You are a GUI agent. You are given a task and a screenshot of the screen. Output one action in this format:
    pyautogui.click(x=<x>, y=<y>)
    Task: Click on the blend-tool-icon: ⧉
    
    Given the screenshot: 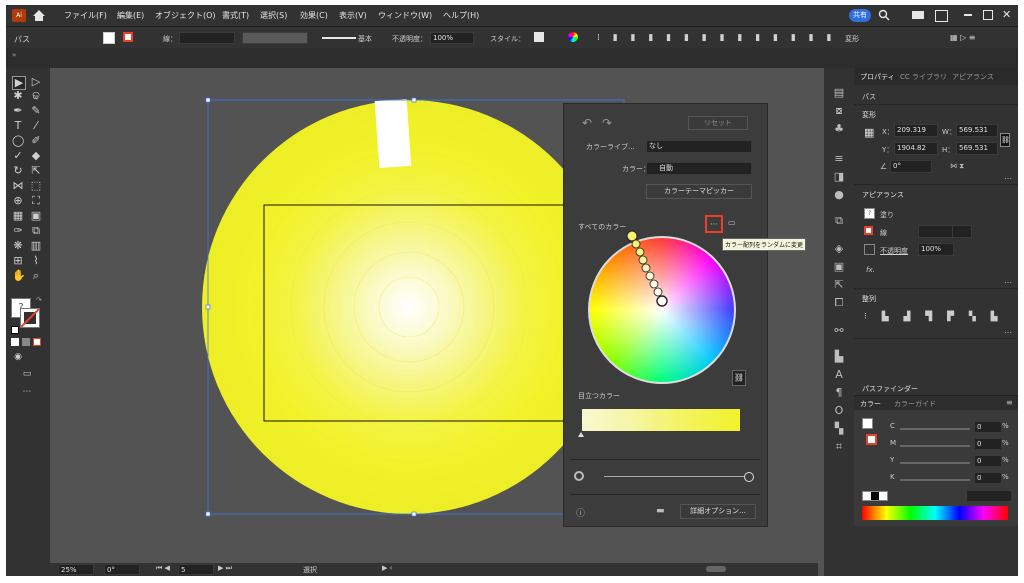 What is the action you would take?
    pyautogui.click(x=36, y=231)
    